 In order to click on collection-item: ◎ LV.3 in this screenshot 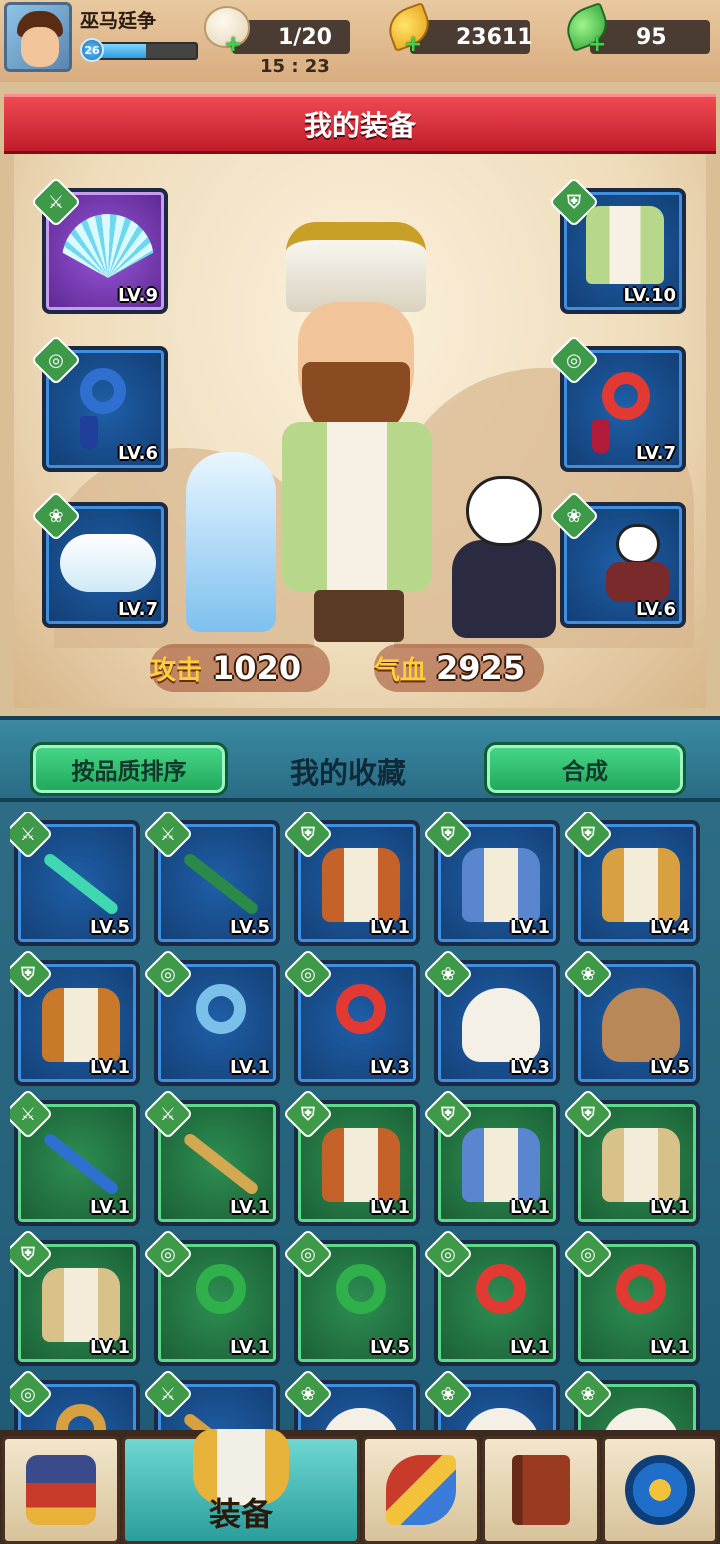, I will do `click(351, 1017)`.